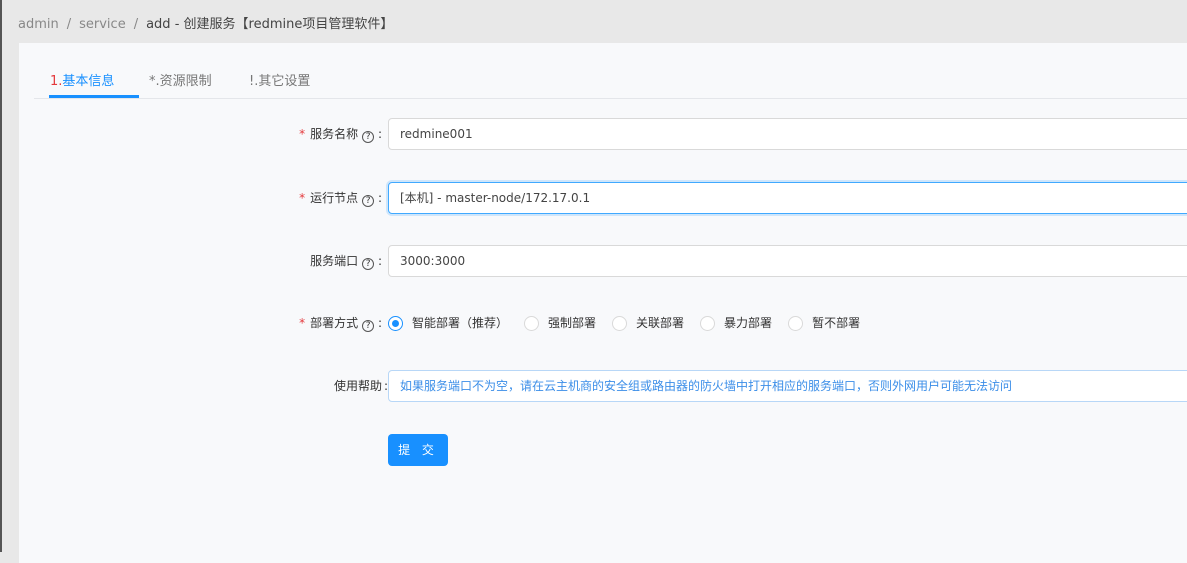 The width and height of the screenshot is (1187, 563). Describe the element at coordinates (736, 323) in the screenshot. I see `radio-brute: 暴力部署` at that location.